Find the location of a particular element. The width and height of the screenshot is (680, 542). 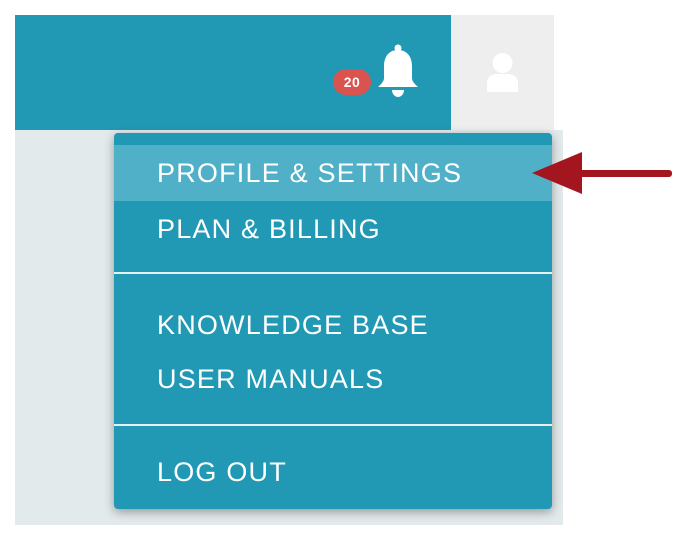

notifications-button is located at coordinates (398, 71).